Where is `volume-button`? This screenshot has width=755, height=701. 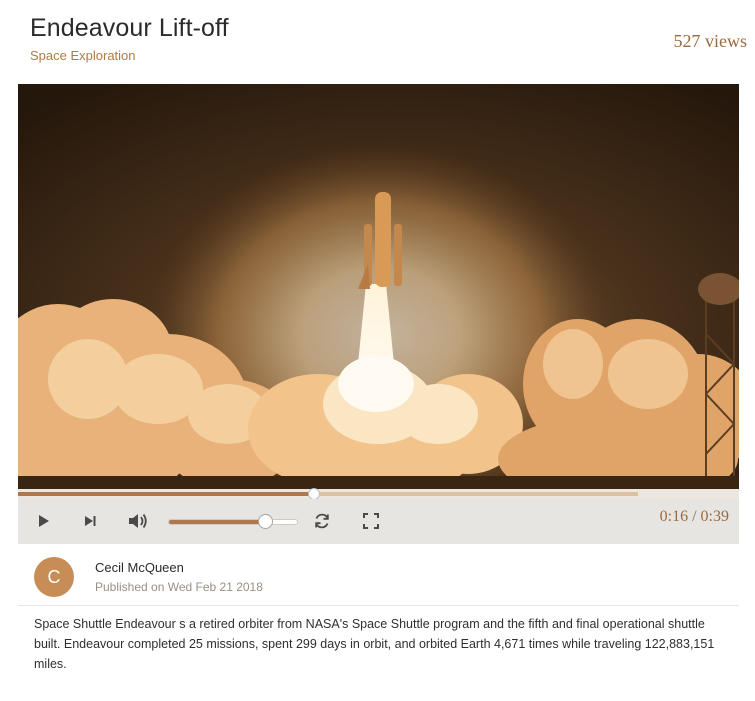 volume-button is located at coordinates (138, 521).